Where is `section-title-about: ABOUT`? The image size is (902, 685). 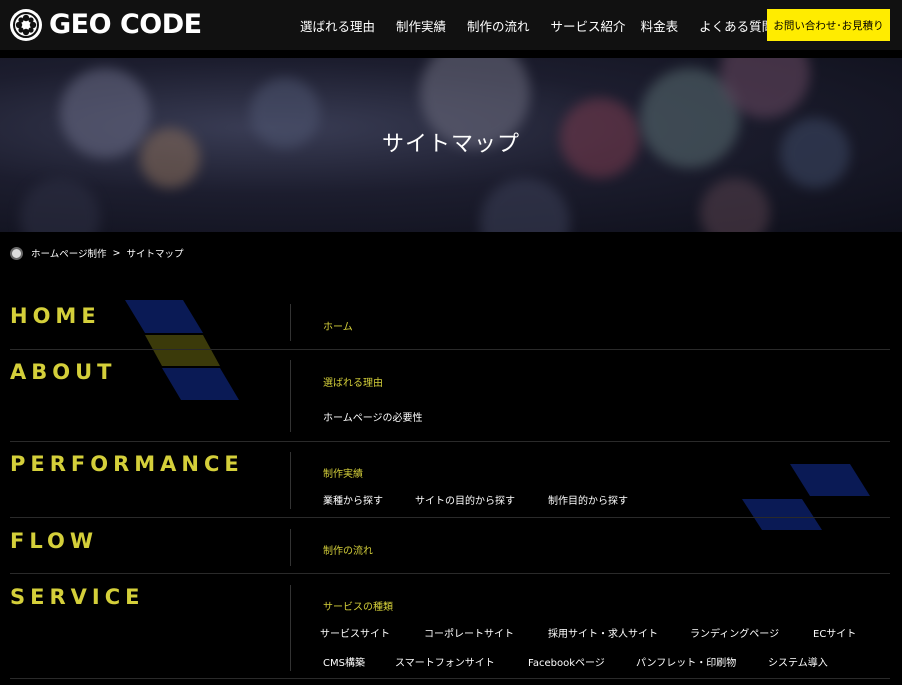
section-title-about: ABOUT is located at coordinates (63, 372).